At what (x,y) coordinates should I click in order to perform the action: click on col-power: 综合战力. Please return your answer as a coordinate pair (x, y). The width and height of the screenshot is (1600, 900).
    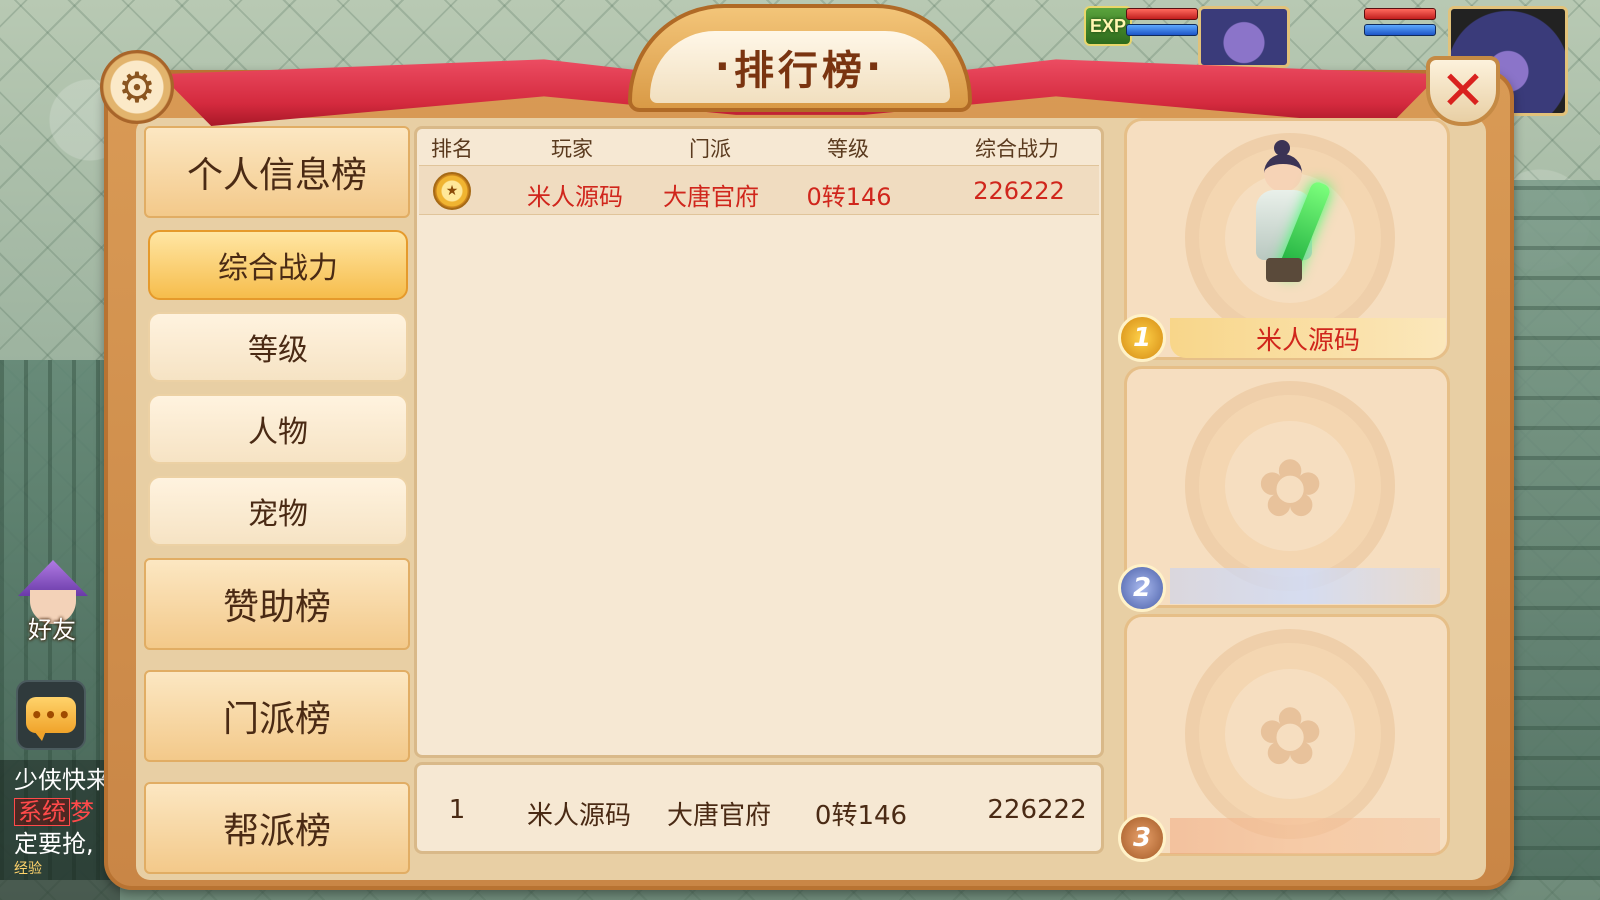
    Looking at the image, I should click on (1017, 149).